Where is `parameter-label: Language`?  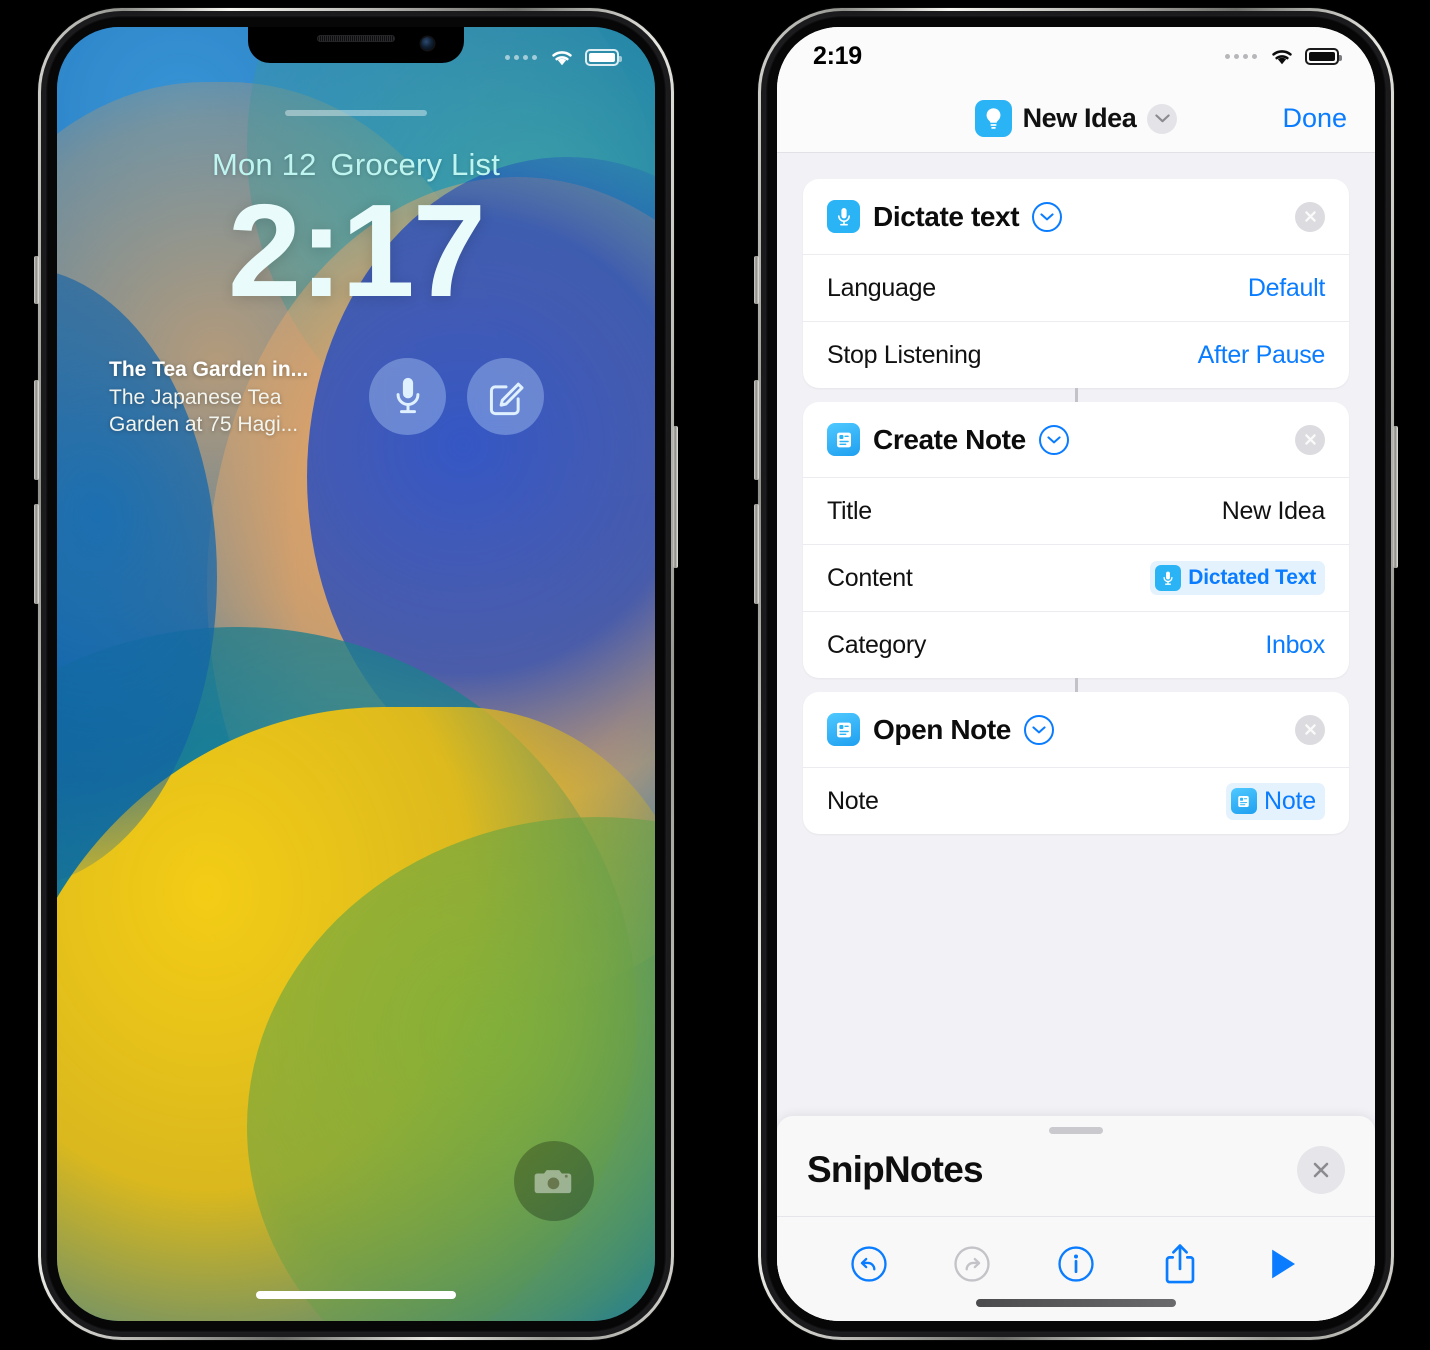
parameter-label: Language is located at coordinates (881, 287).